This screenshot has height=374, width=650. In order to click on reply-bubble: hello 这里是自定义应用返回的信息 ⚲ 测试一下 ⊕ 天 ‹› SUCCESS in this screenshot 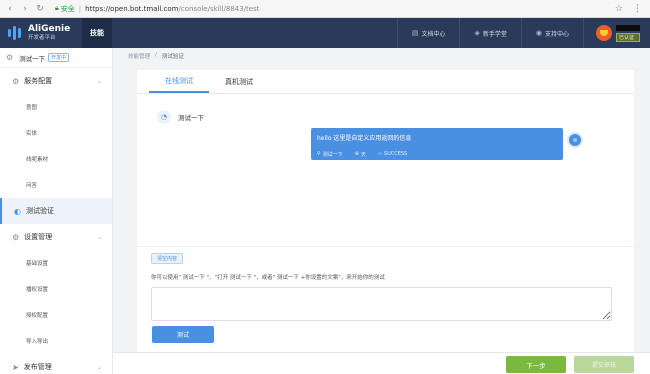, I will do `click(437, 144)`.